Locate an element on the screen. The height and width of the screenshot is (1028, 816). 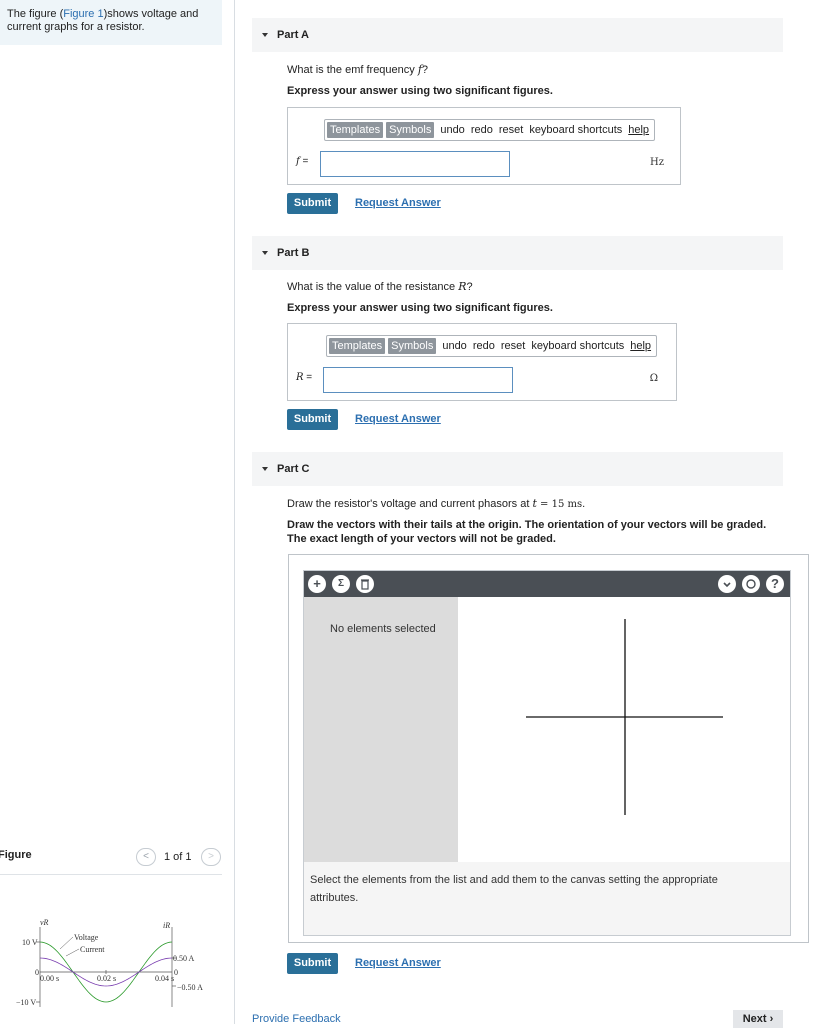
column-divider is located at coordinates (234, 512).